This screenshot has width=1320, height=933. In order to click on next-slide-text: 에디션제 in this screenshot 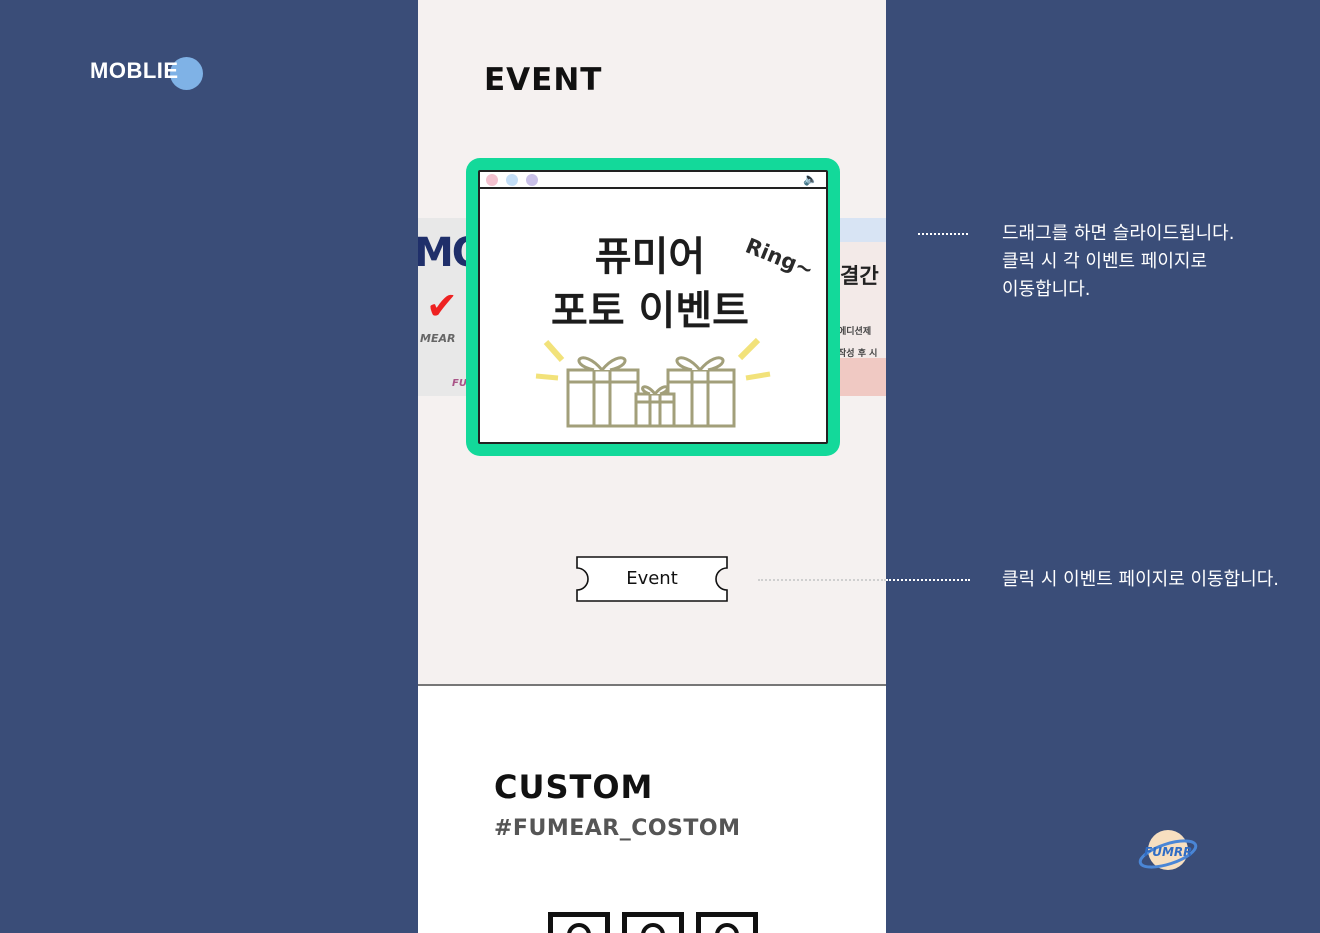, I will do `click(855, 332)`.